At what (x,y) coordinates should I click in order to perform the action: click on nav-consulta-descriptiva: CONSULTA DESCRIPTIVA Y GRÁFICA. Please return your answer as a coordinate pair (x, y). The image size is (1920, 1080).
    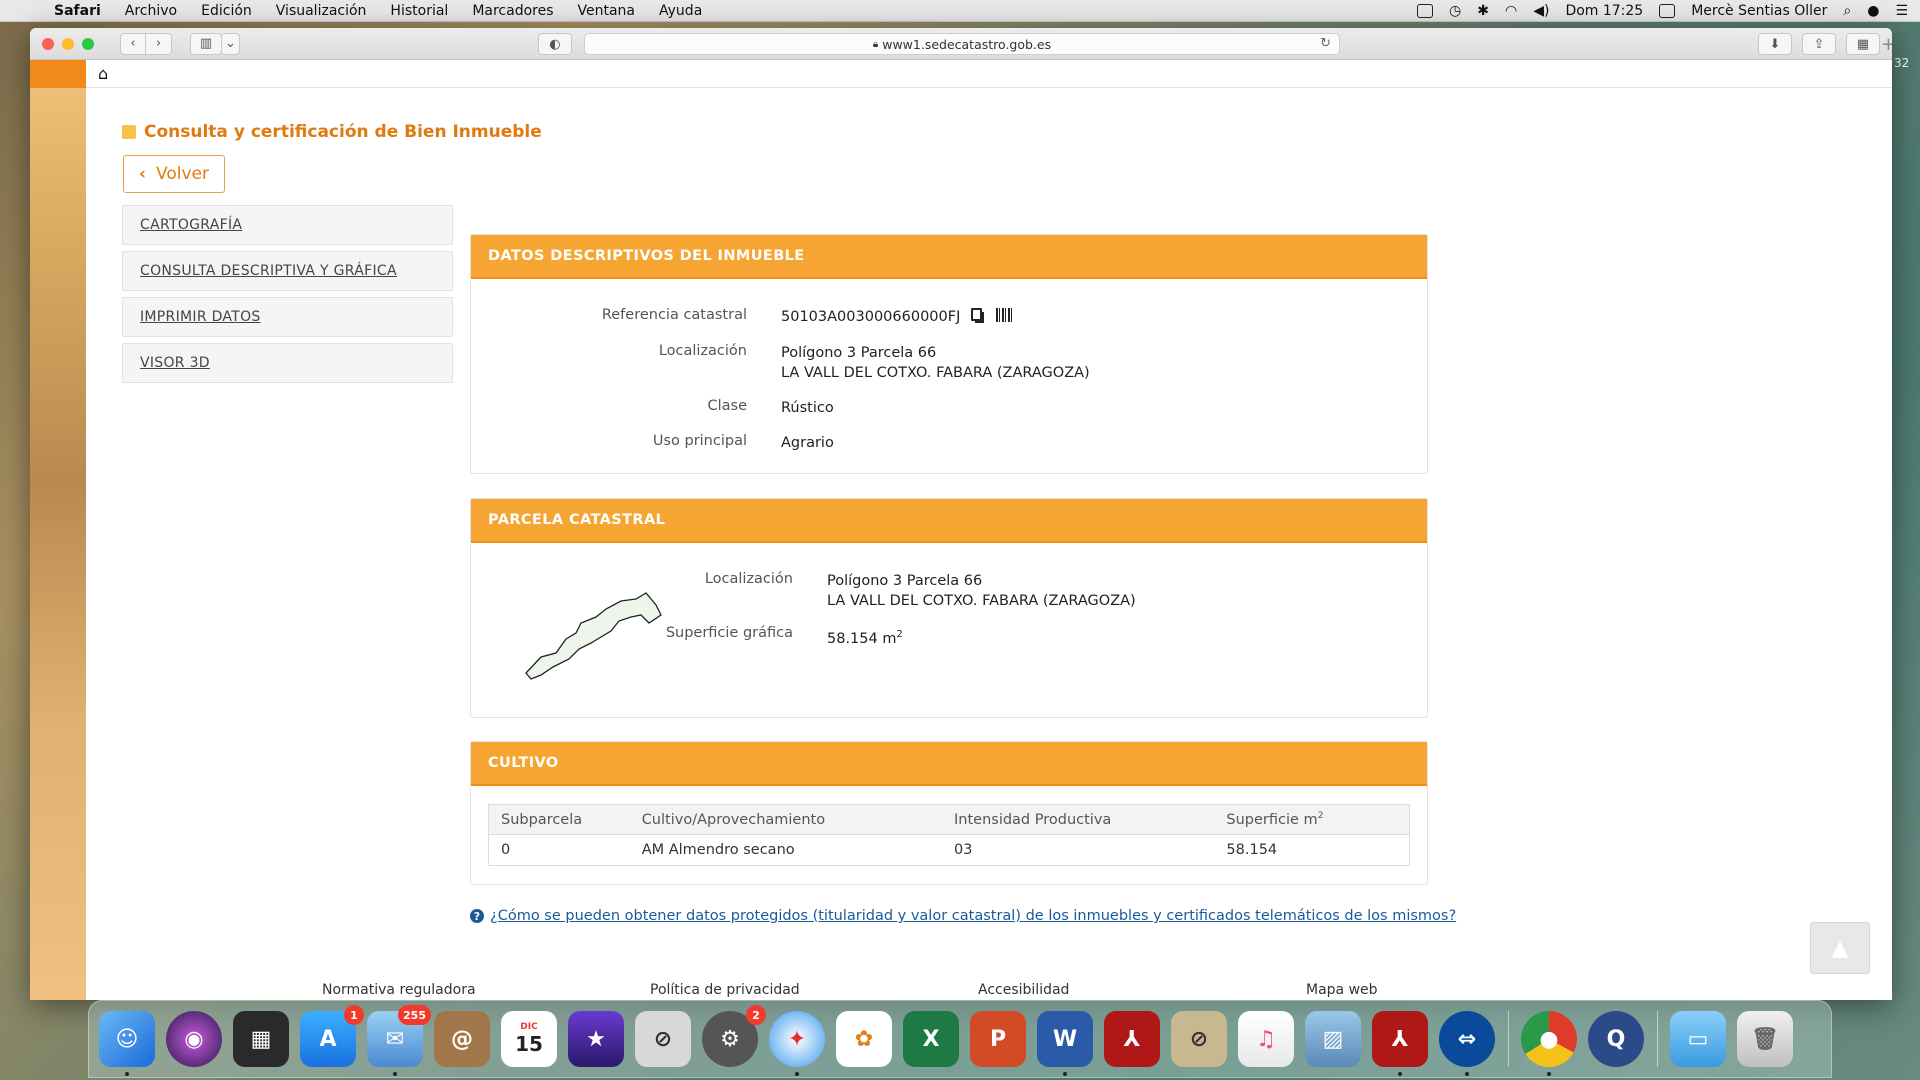
    Looking at the image, I should click on (287, 271).